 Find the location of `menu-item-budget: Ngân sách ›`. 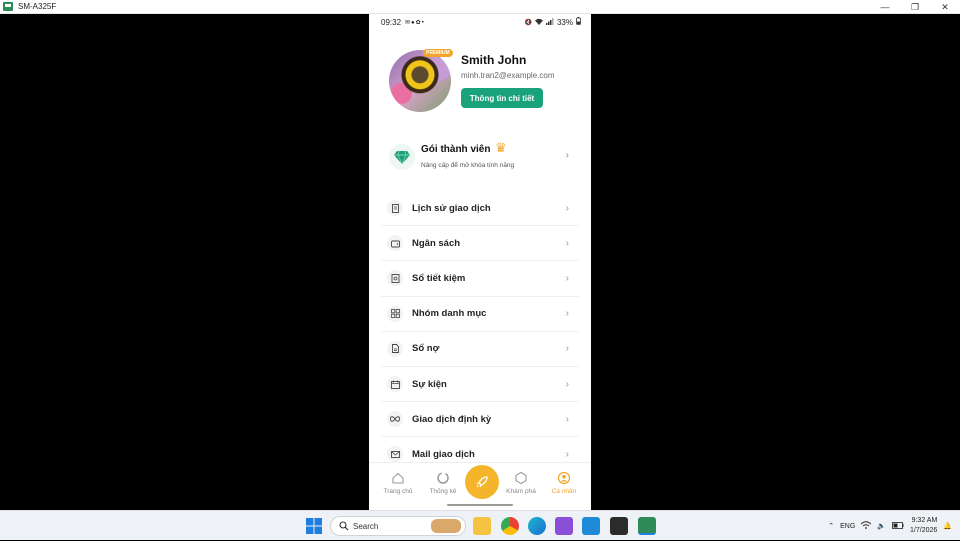

menu-item-budget: Ngân sách › is located at coordinates (480, 244).